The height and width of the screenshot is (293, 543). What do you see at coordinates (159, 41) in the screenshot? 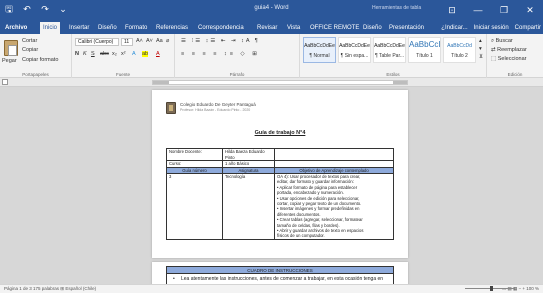
I see `change-case-button: Aa` at bounding box center [159, 41].